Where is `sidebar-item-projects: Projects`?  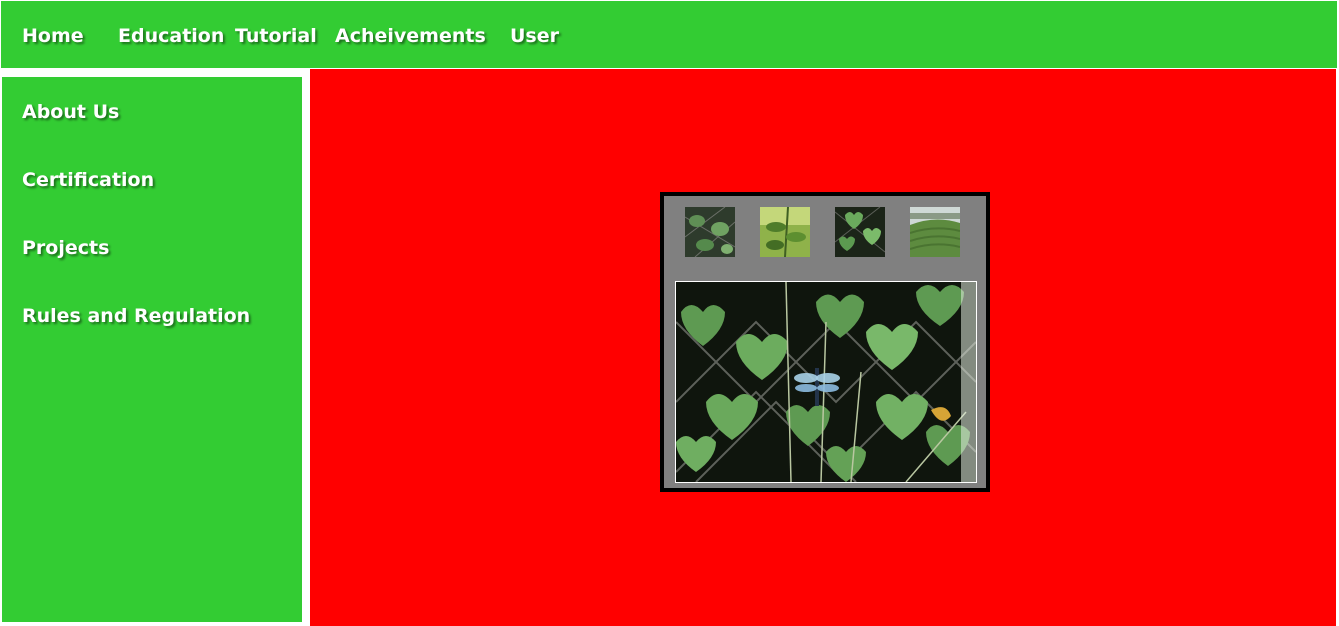 sidebar-item-projects: Projects is located at coordinates (65, 248).